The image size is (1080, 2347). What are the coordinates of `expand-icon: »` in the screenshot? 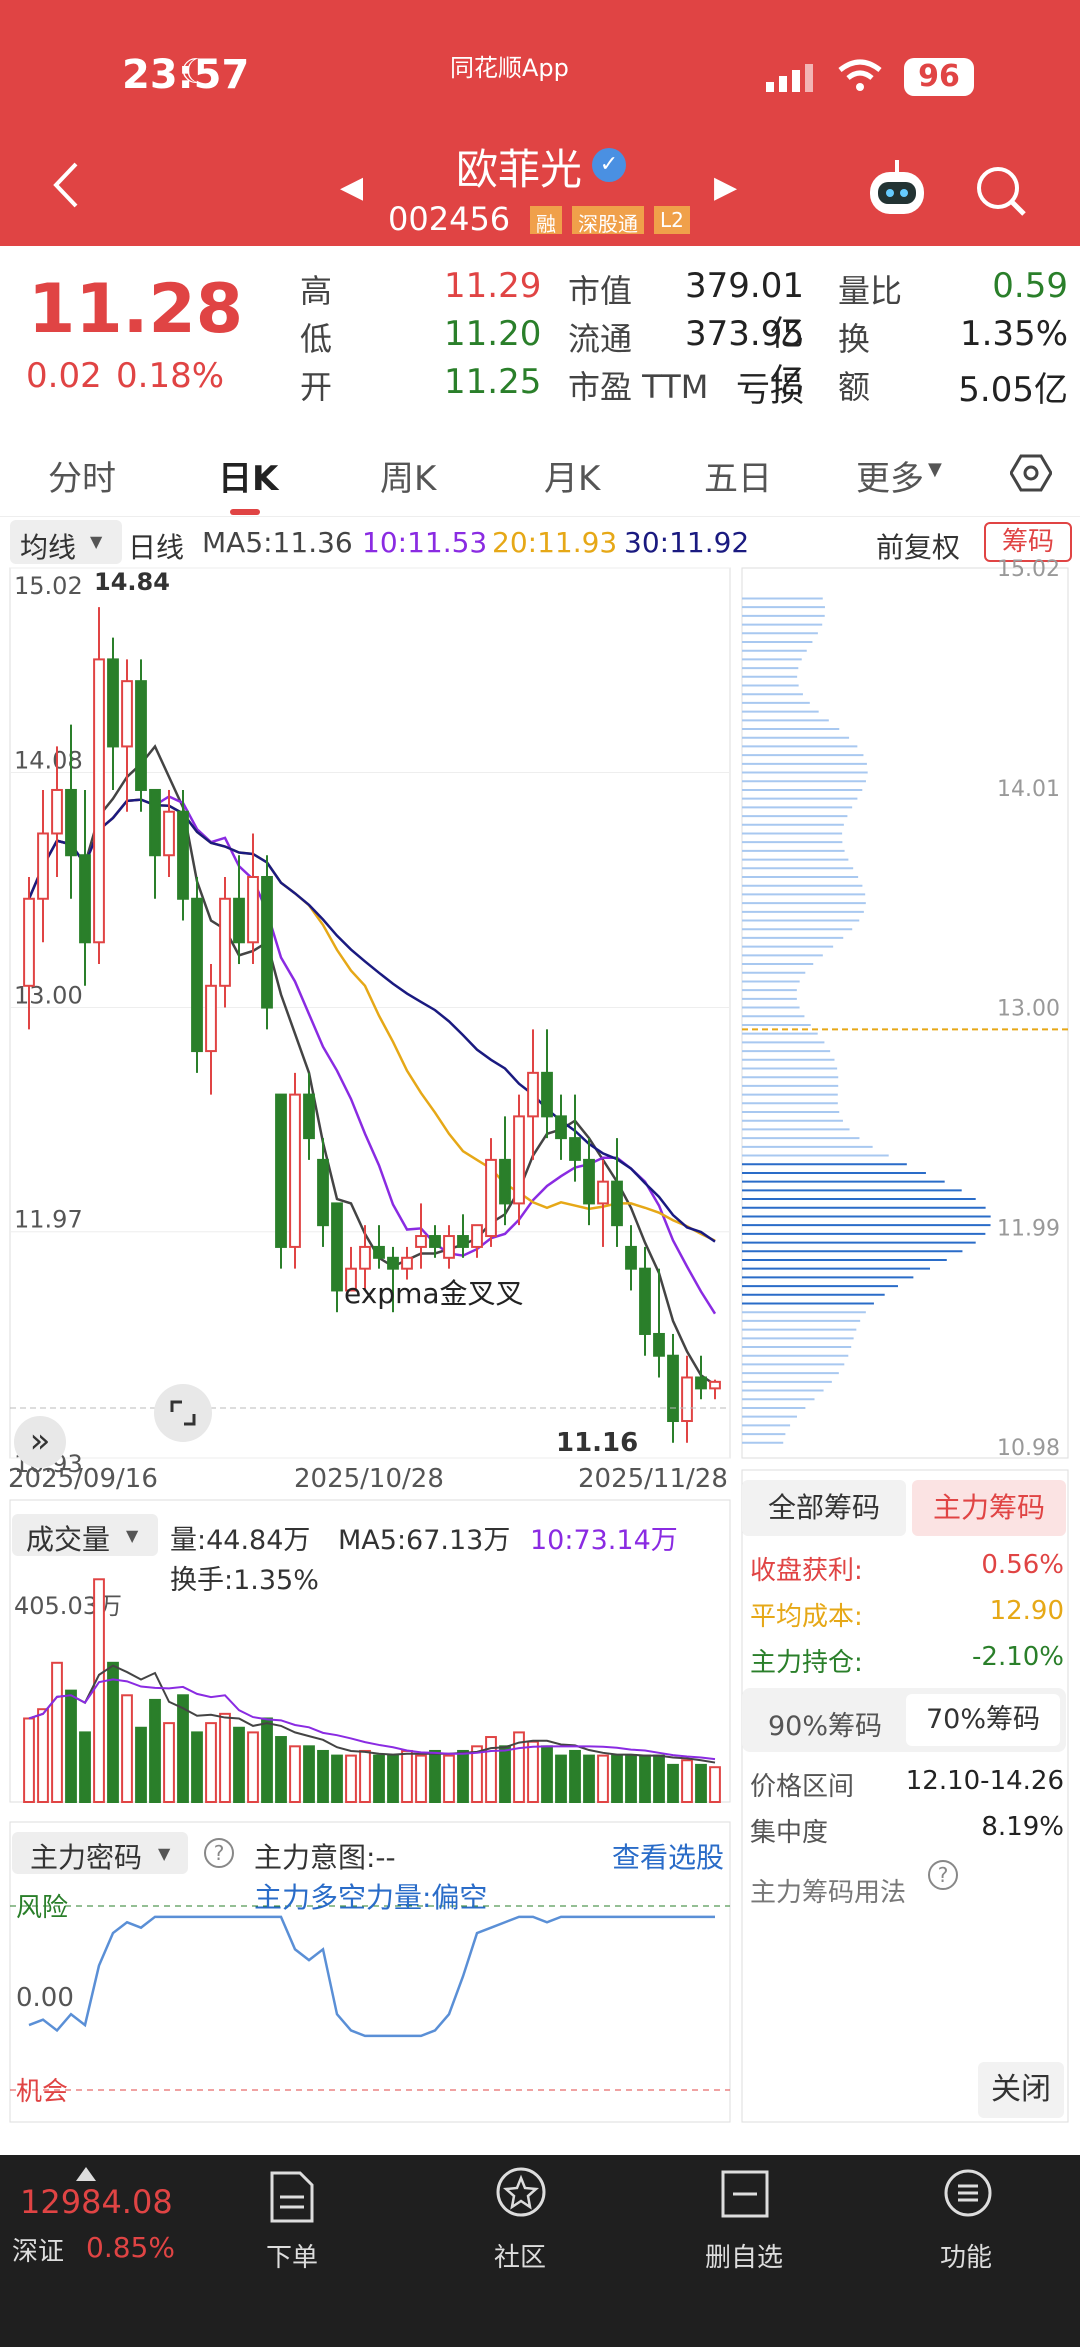 It's located at (40, 1442).